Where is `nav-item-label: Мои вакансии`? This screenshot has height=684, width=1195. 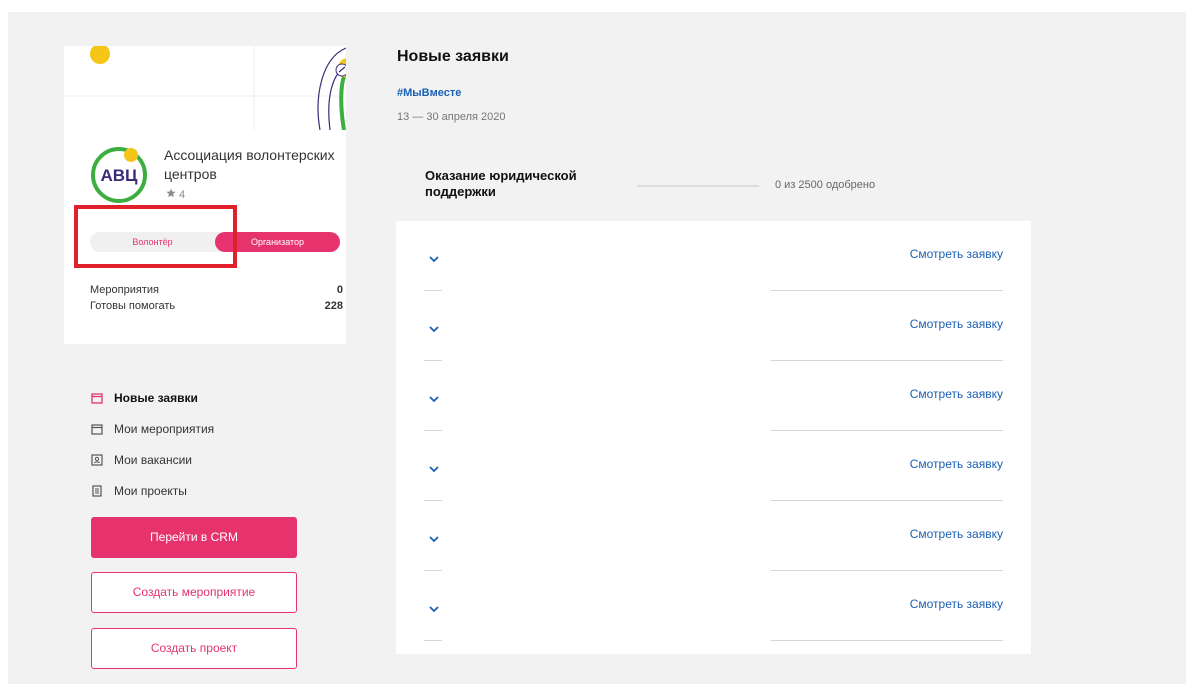 nav-item-label: Мои вакансии is located at coordinates (153, 459).